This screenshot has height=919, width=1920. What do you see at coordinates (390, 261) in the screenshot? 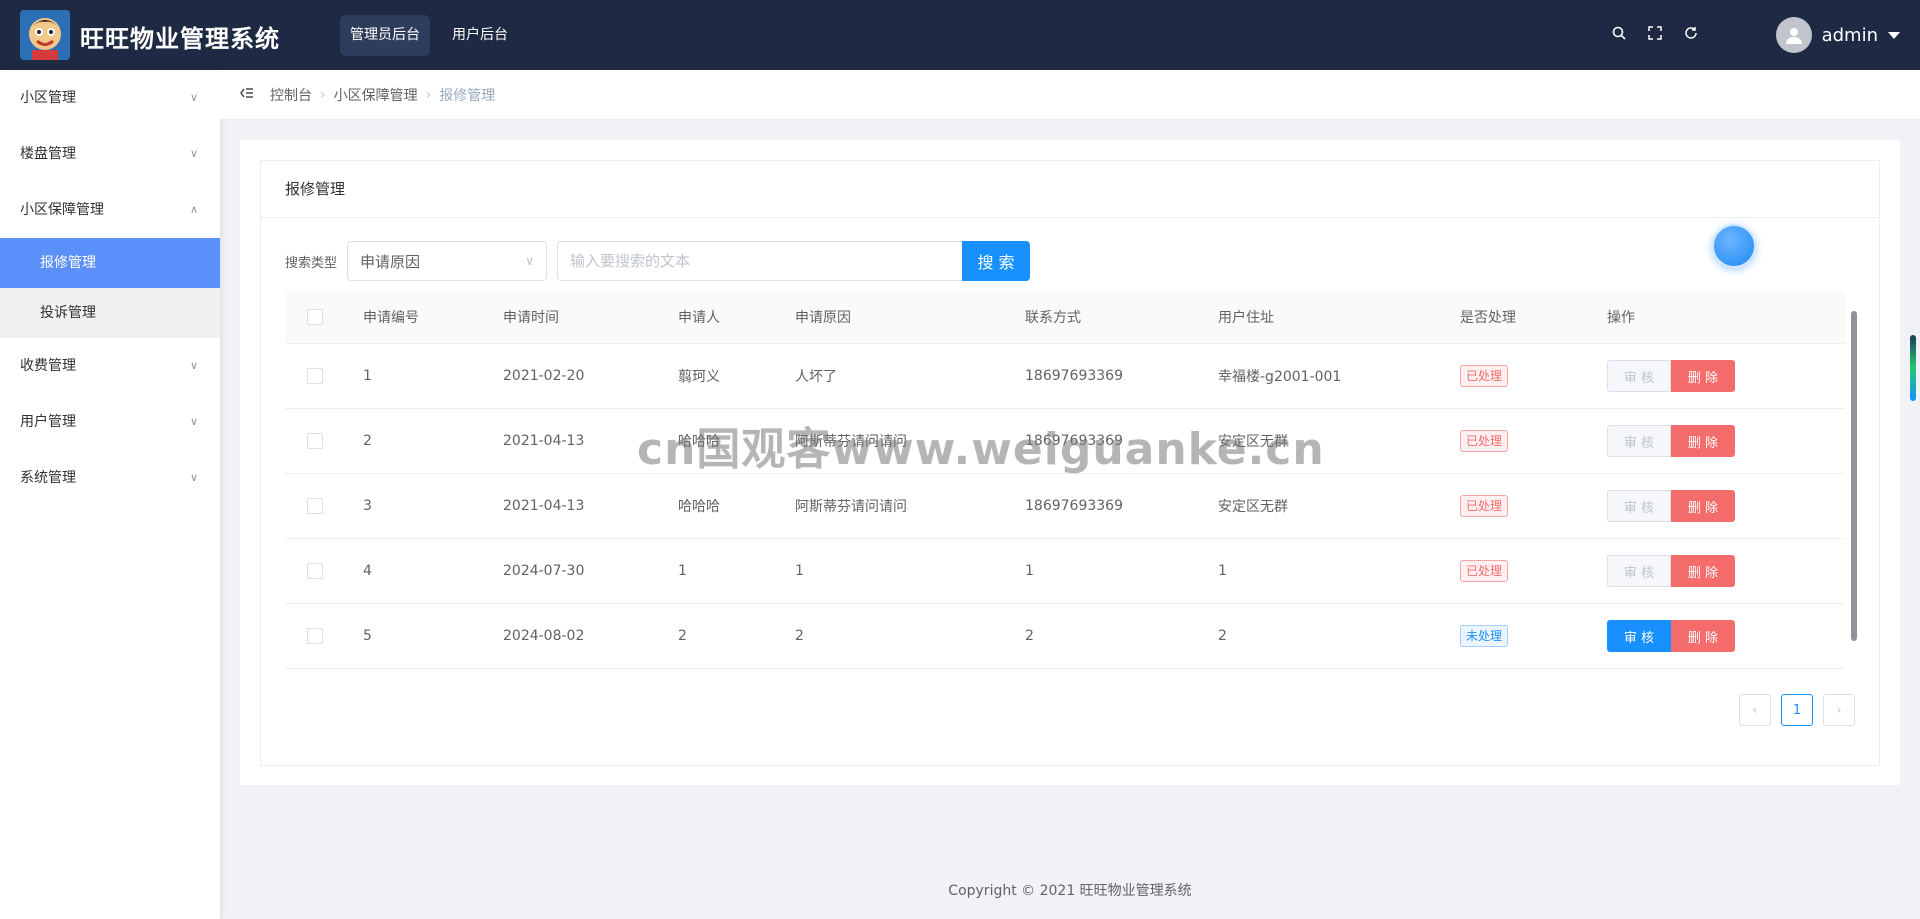
I see `search-type-value: 申请原因` at bounding box center [390, 261].